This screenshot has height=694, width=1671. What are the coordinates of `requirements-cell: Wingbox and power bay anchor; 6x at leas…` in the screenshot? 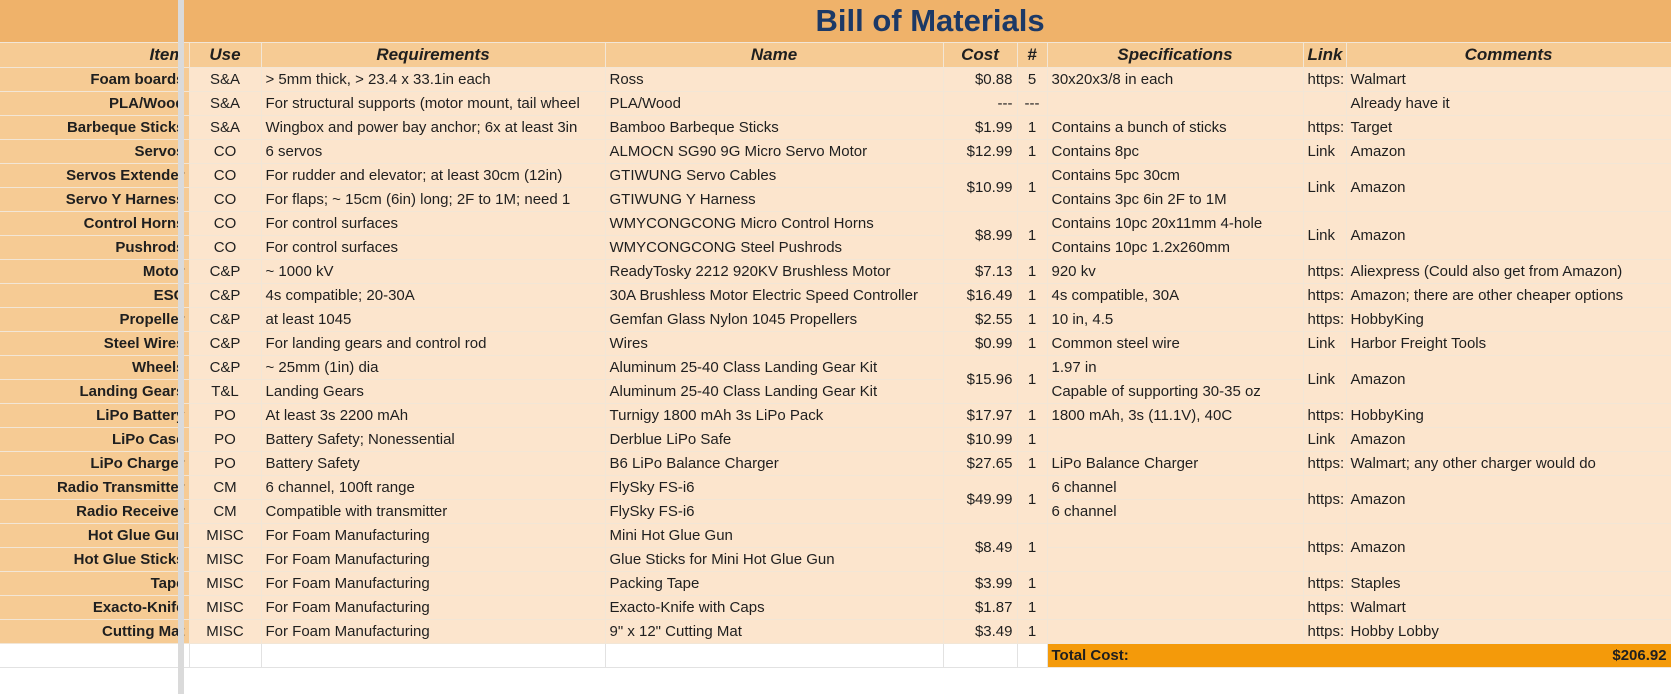 It's located at (433, 127).